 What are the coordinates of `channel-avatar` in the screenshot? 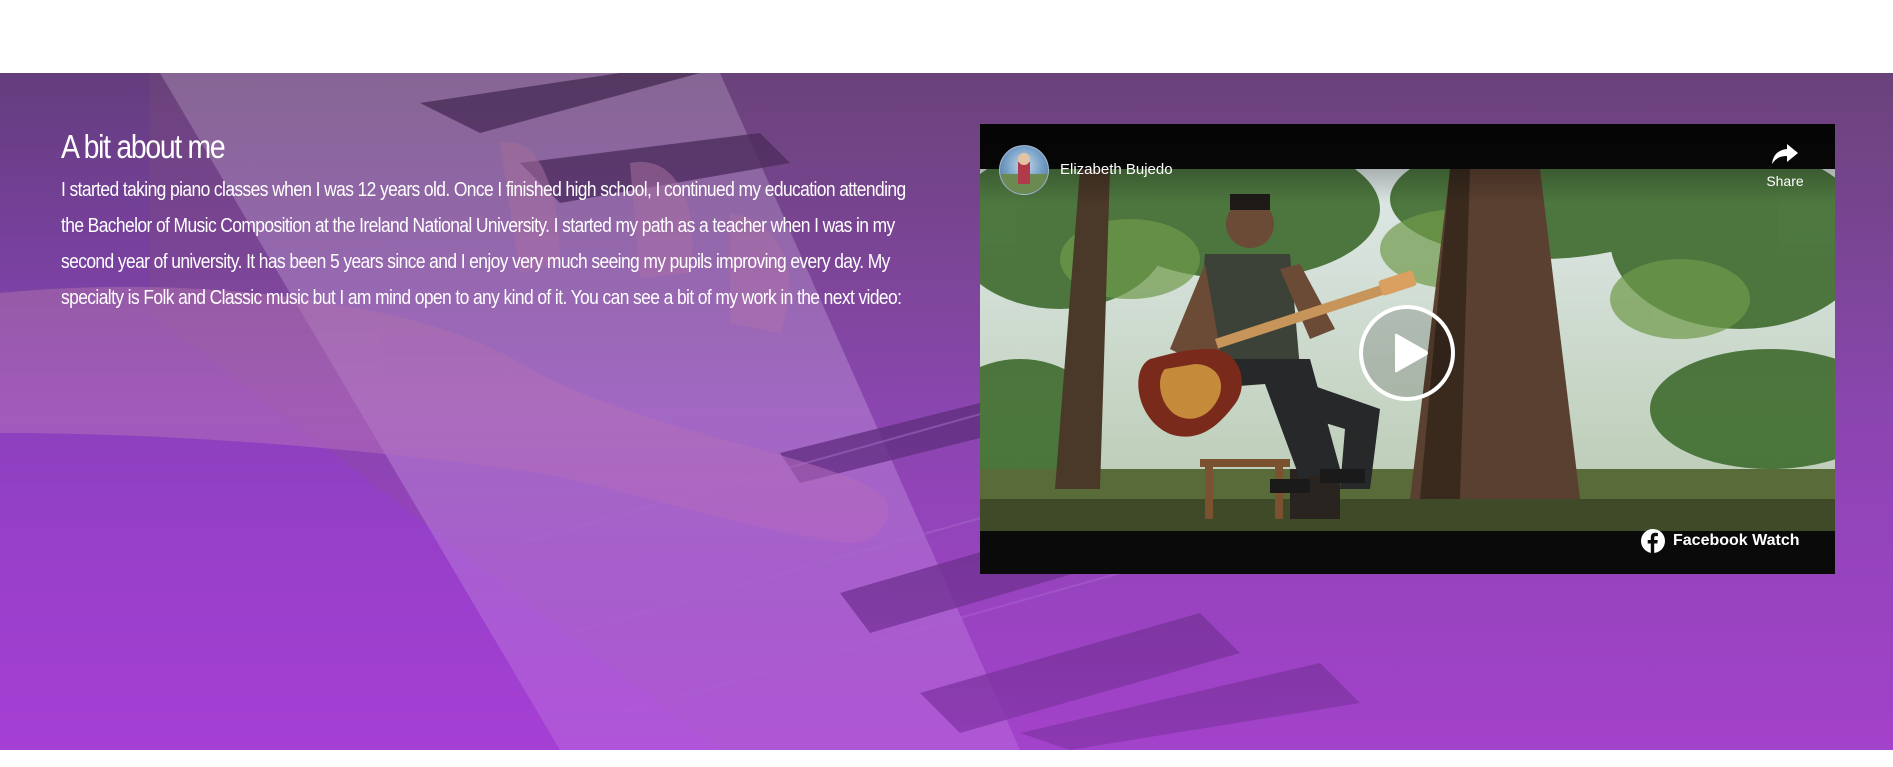 It's located at (1024, 170).